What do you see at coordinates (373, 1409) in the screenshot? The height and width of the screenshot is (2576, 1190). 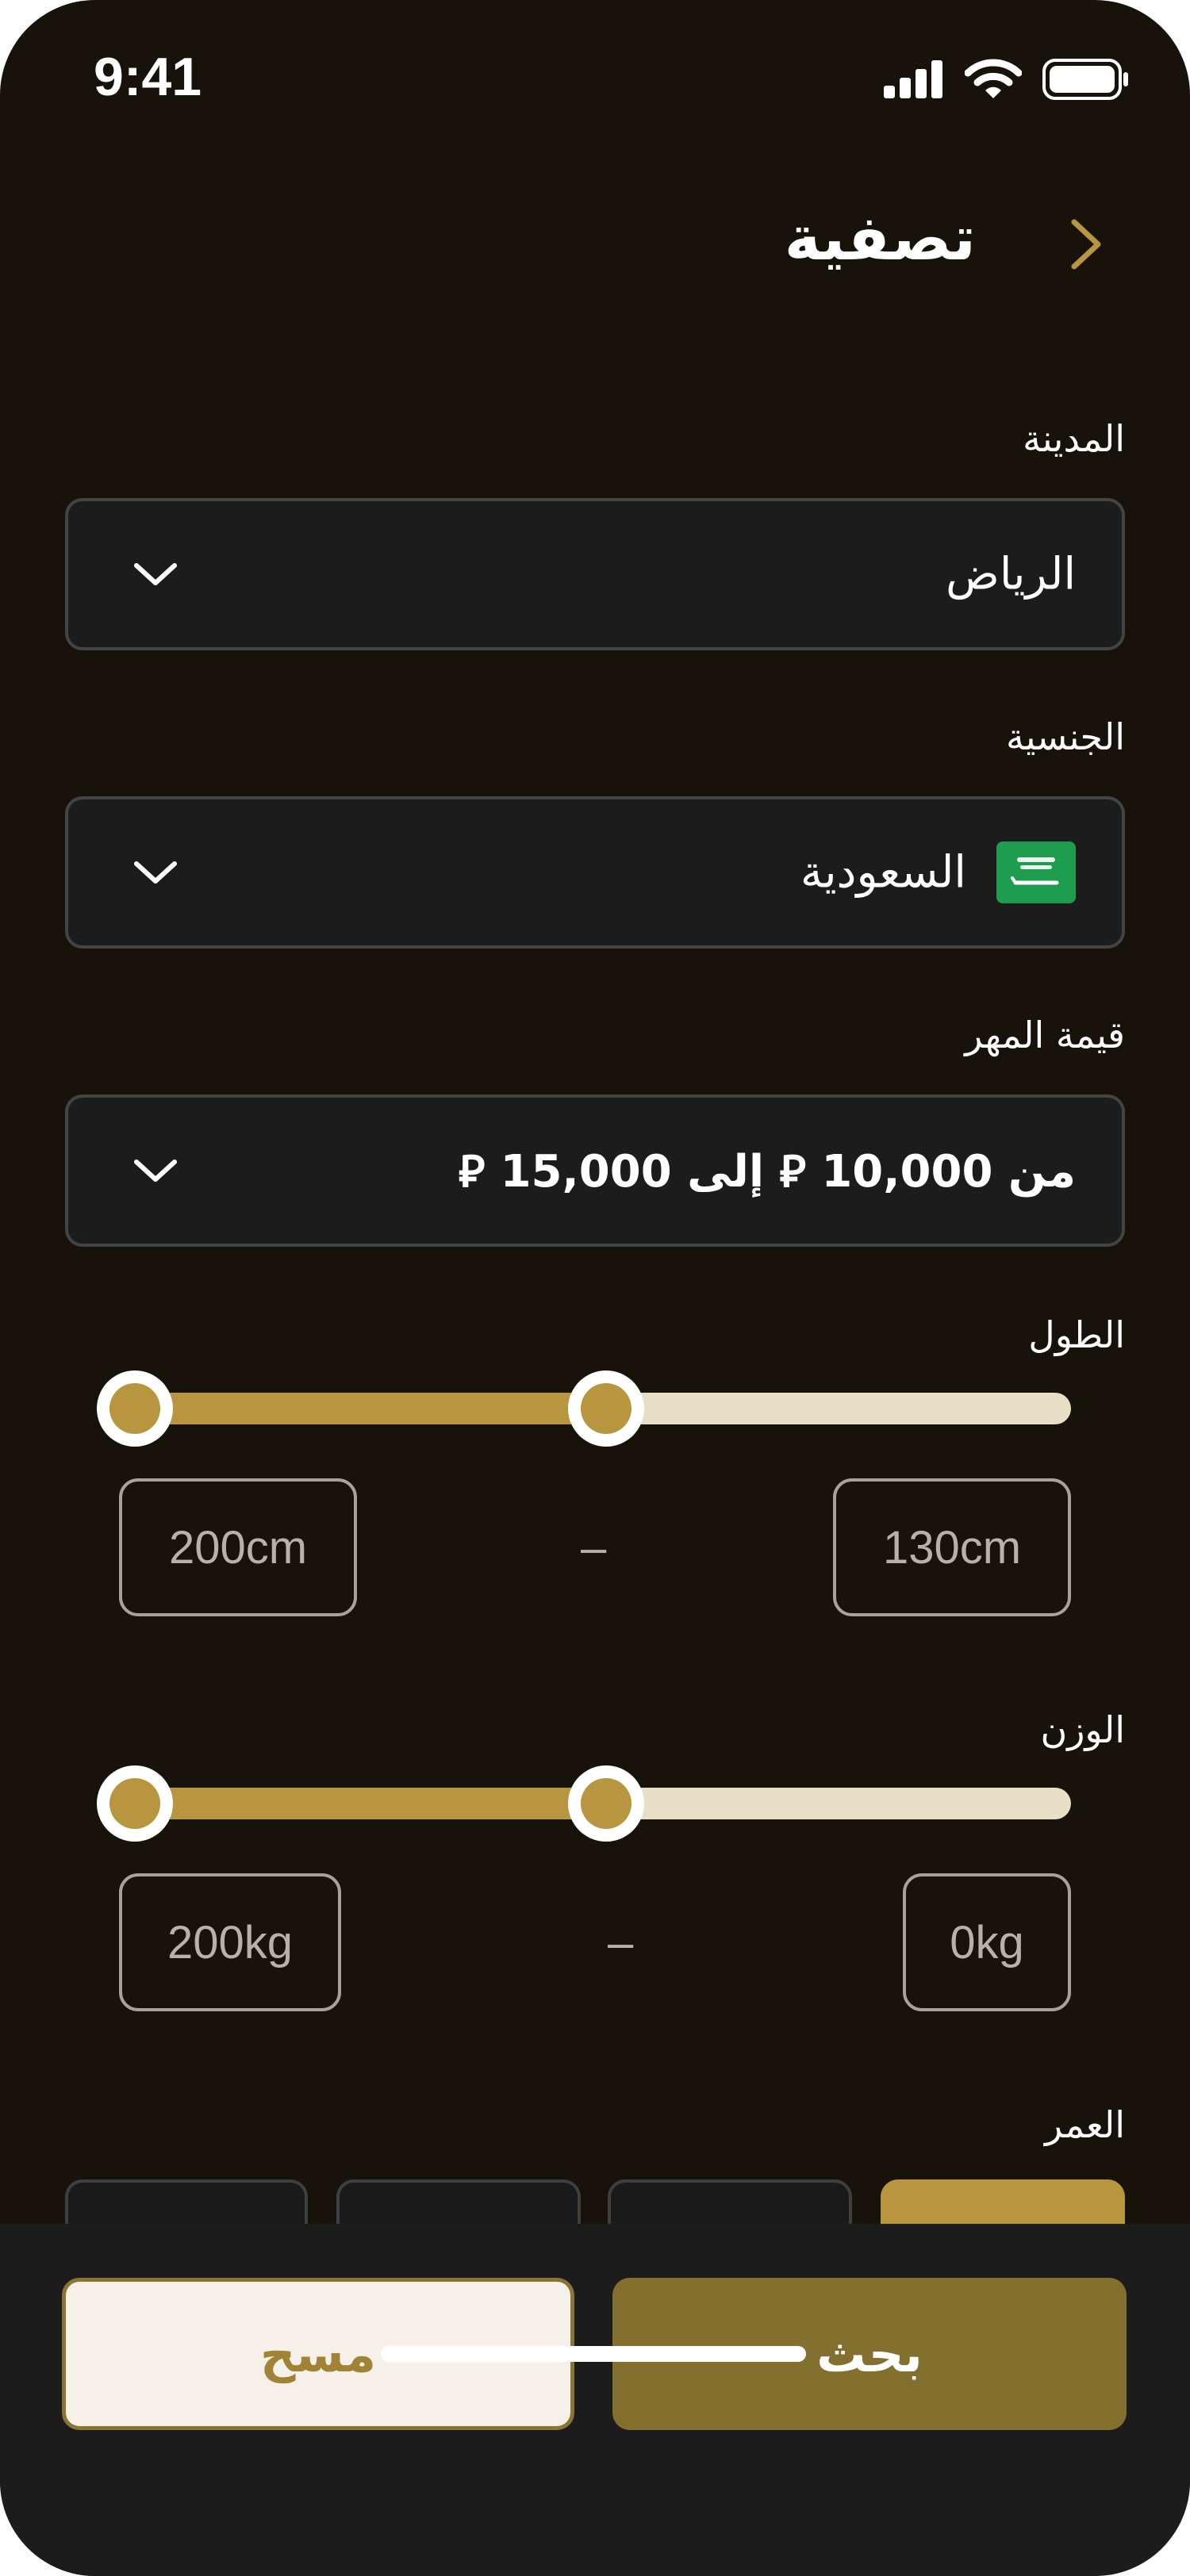 I see `height-slider-fill` at bounding box center [373, 1409].